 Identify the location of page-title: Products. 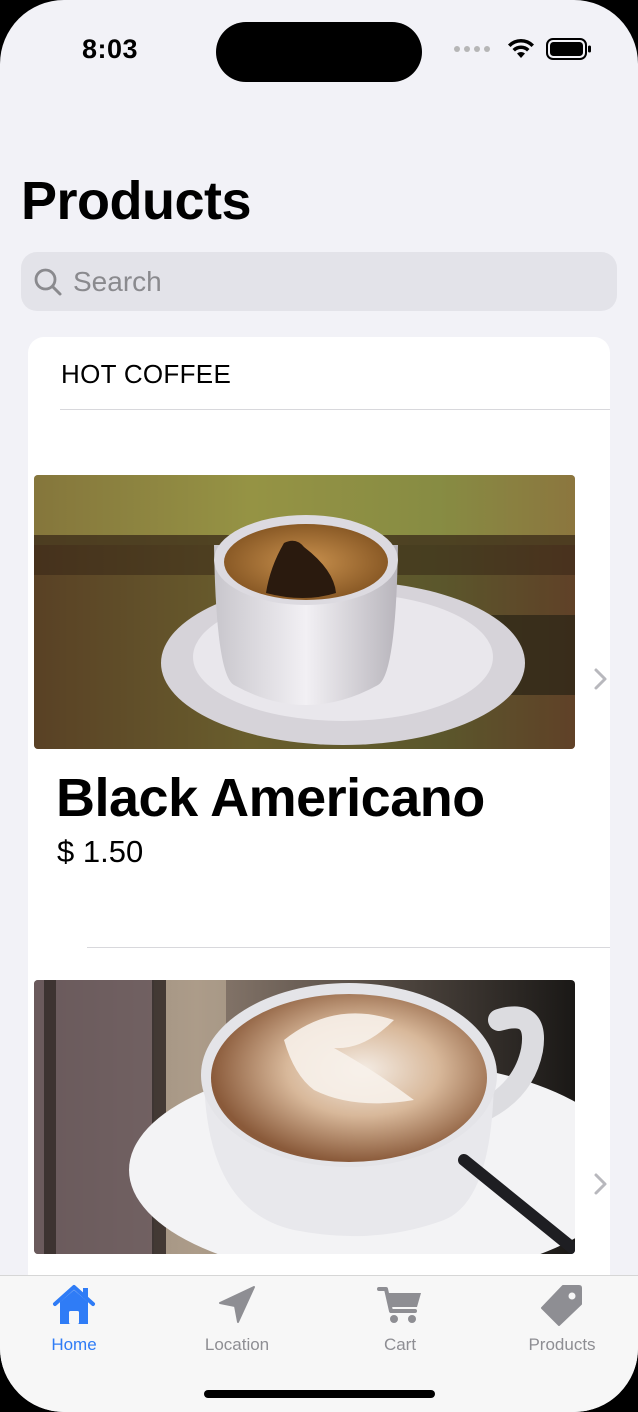
(136, 201).